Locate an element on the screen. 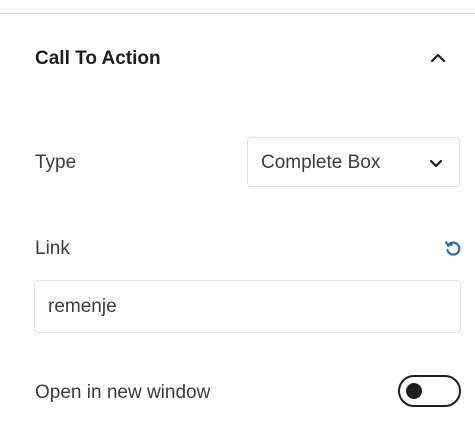 This screenshot has height=427, width=475. chevron-up-icon is located at coordinates (438, 58).